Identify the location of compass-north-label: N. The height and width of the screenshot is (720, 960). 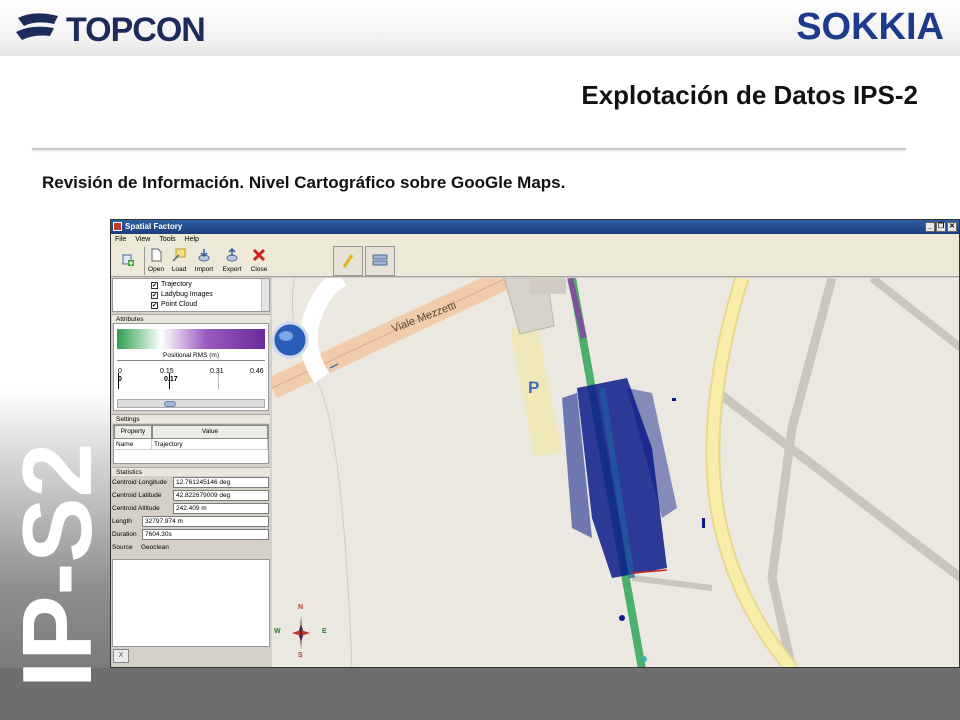
(301, 607).